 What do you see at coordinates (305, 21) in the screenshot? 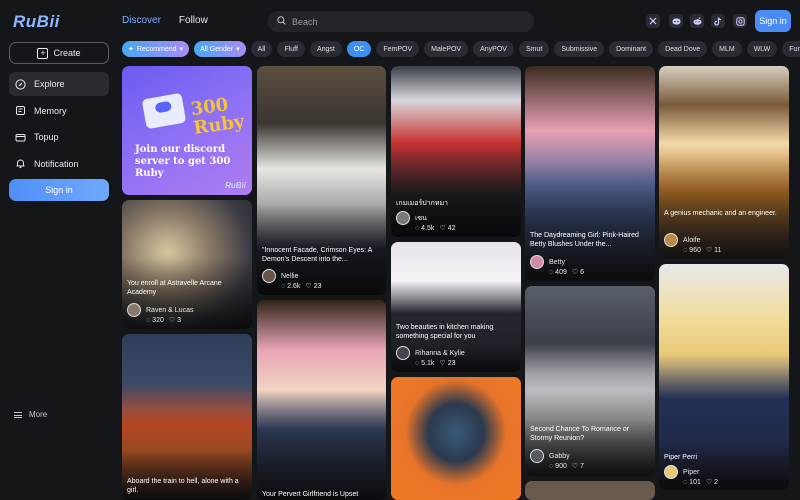
I see `search-placeholder: Beach` at bounding box center [305, 21].